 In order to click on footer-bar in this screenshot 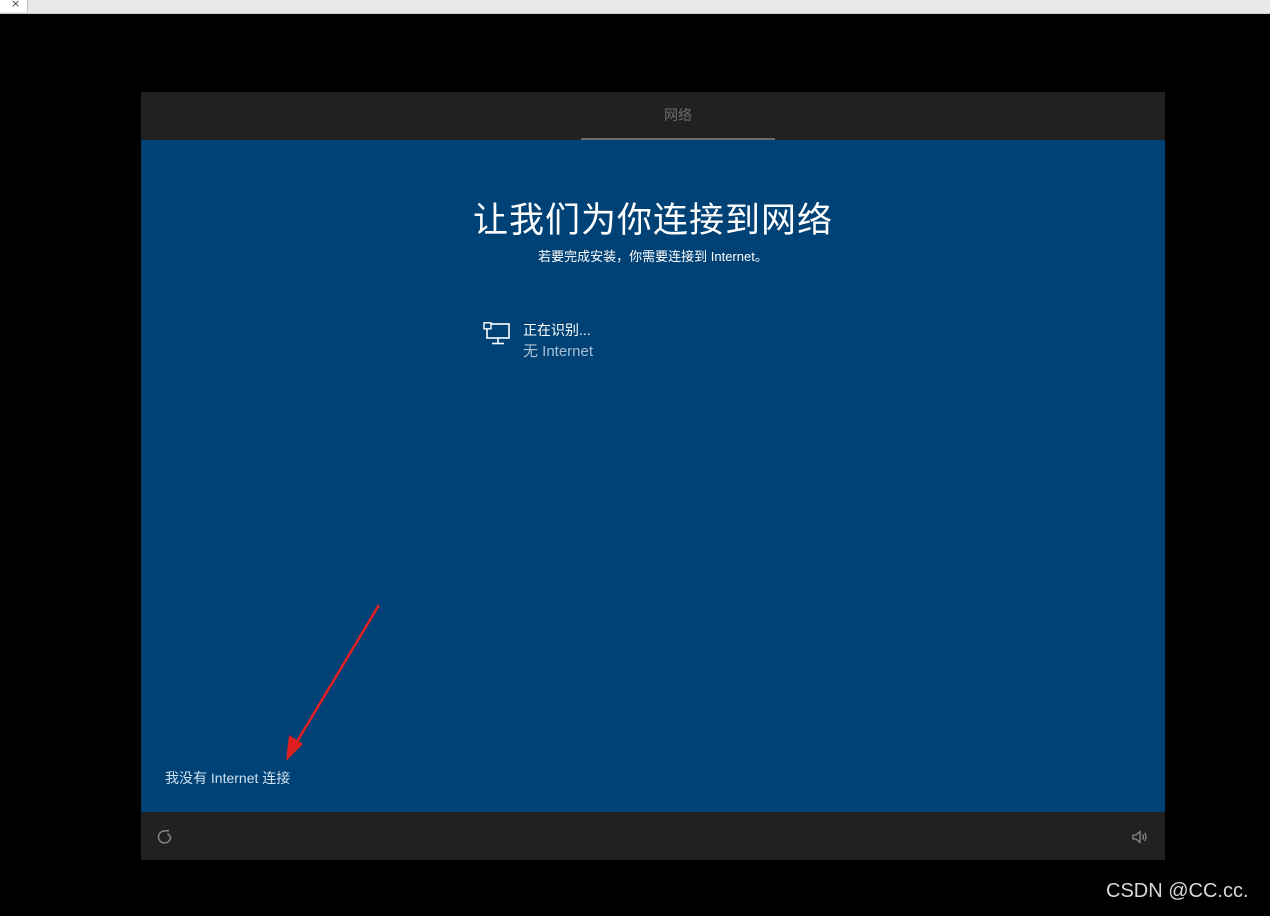, I will do `click(653, 836)`.